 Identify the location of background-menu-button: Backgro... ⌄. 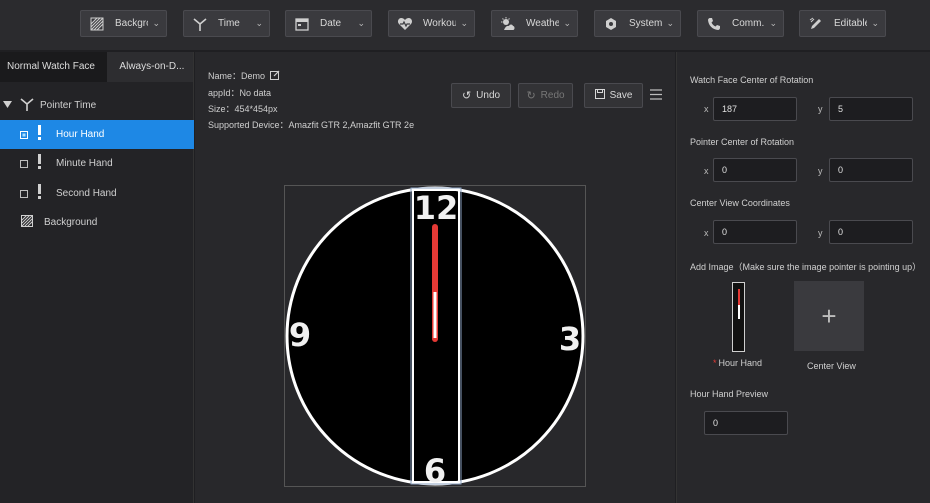
(123, 23).